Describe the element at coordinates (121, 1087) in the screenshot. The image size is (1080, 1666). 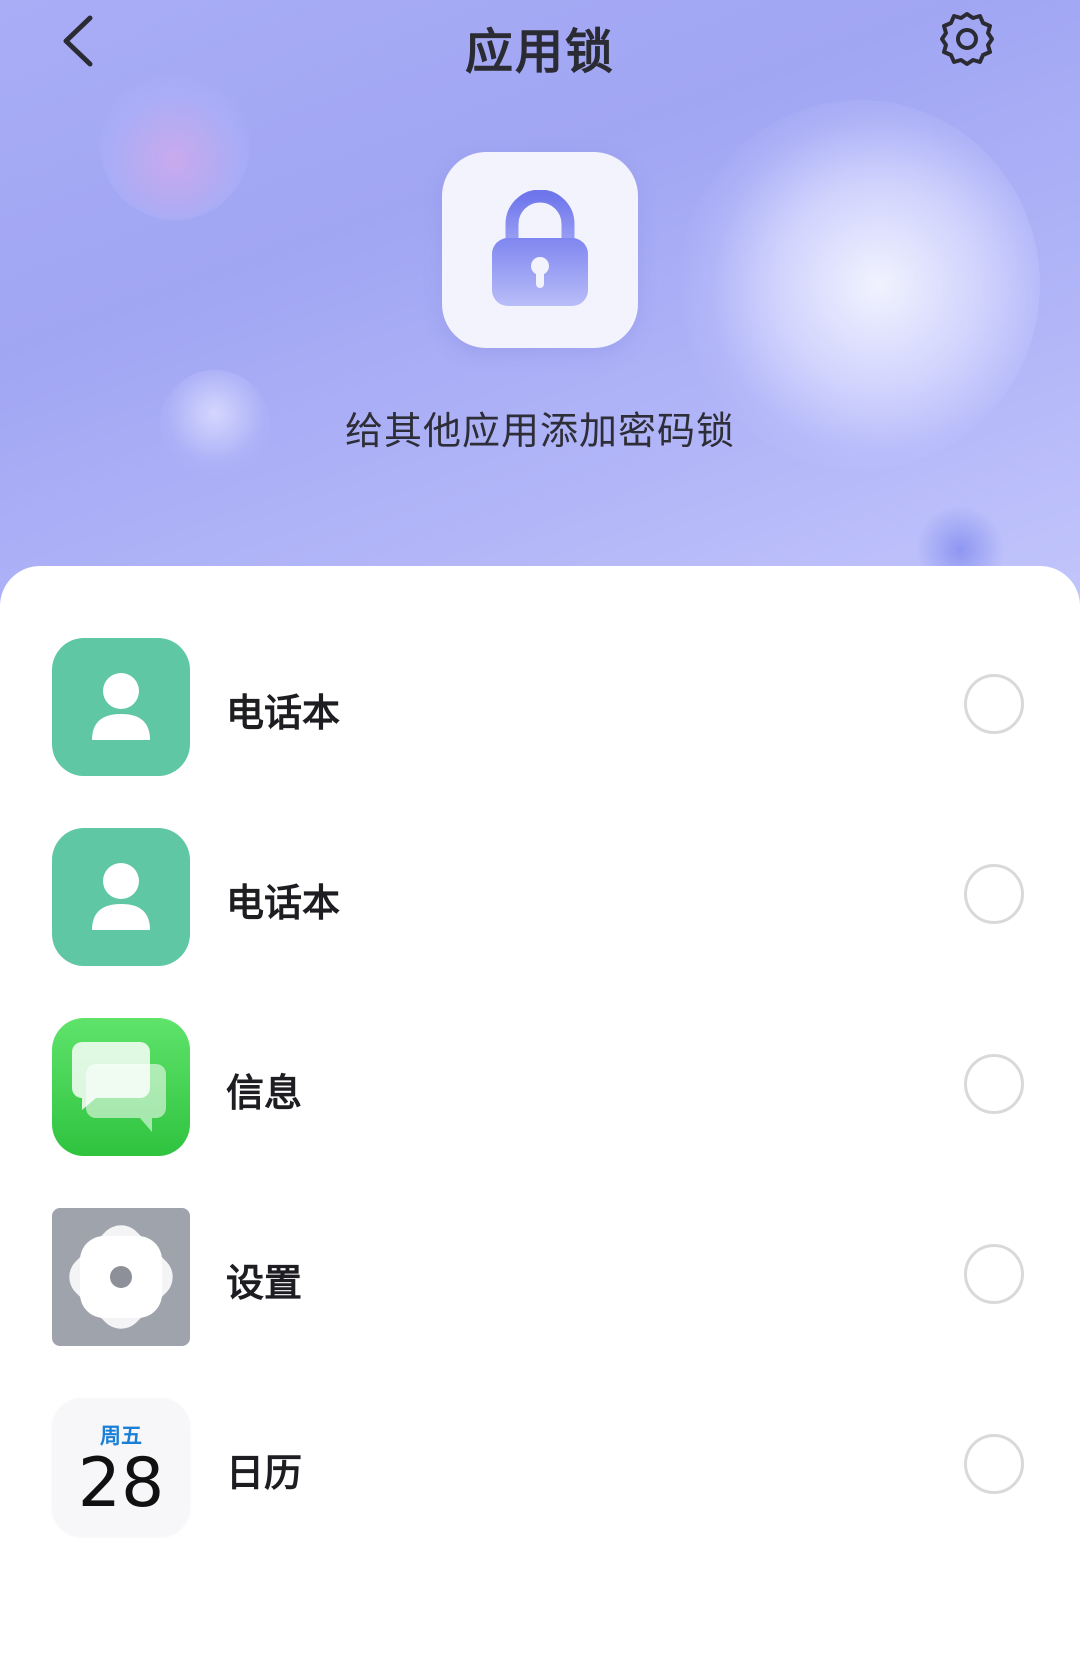
I see `messages-icon` at that location.